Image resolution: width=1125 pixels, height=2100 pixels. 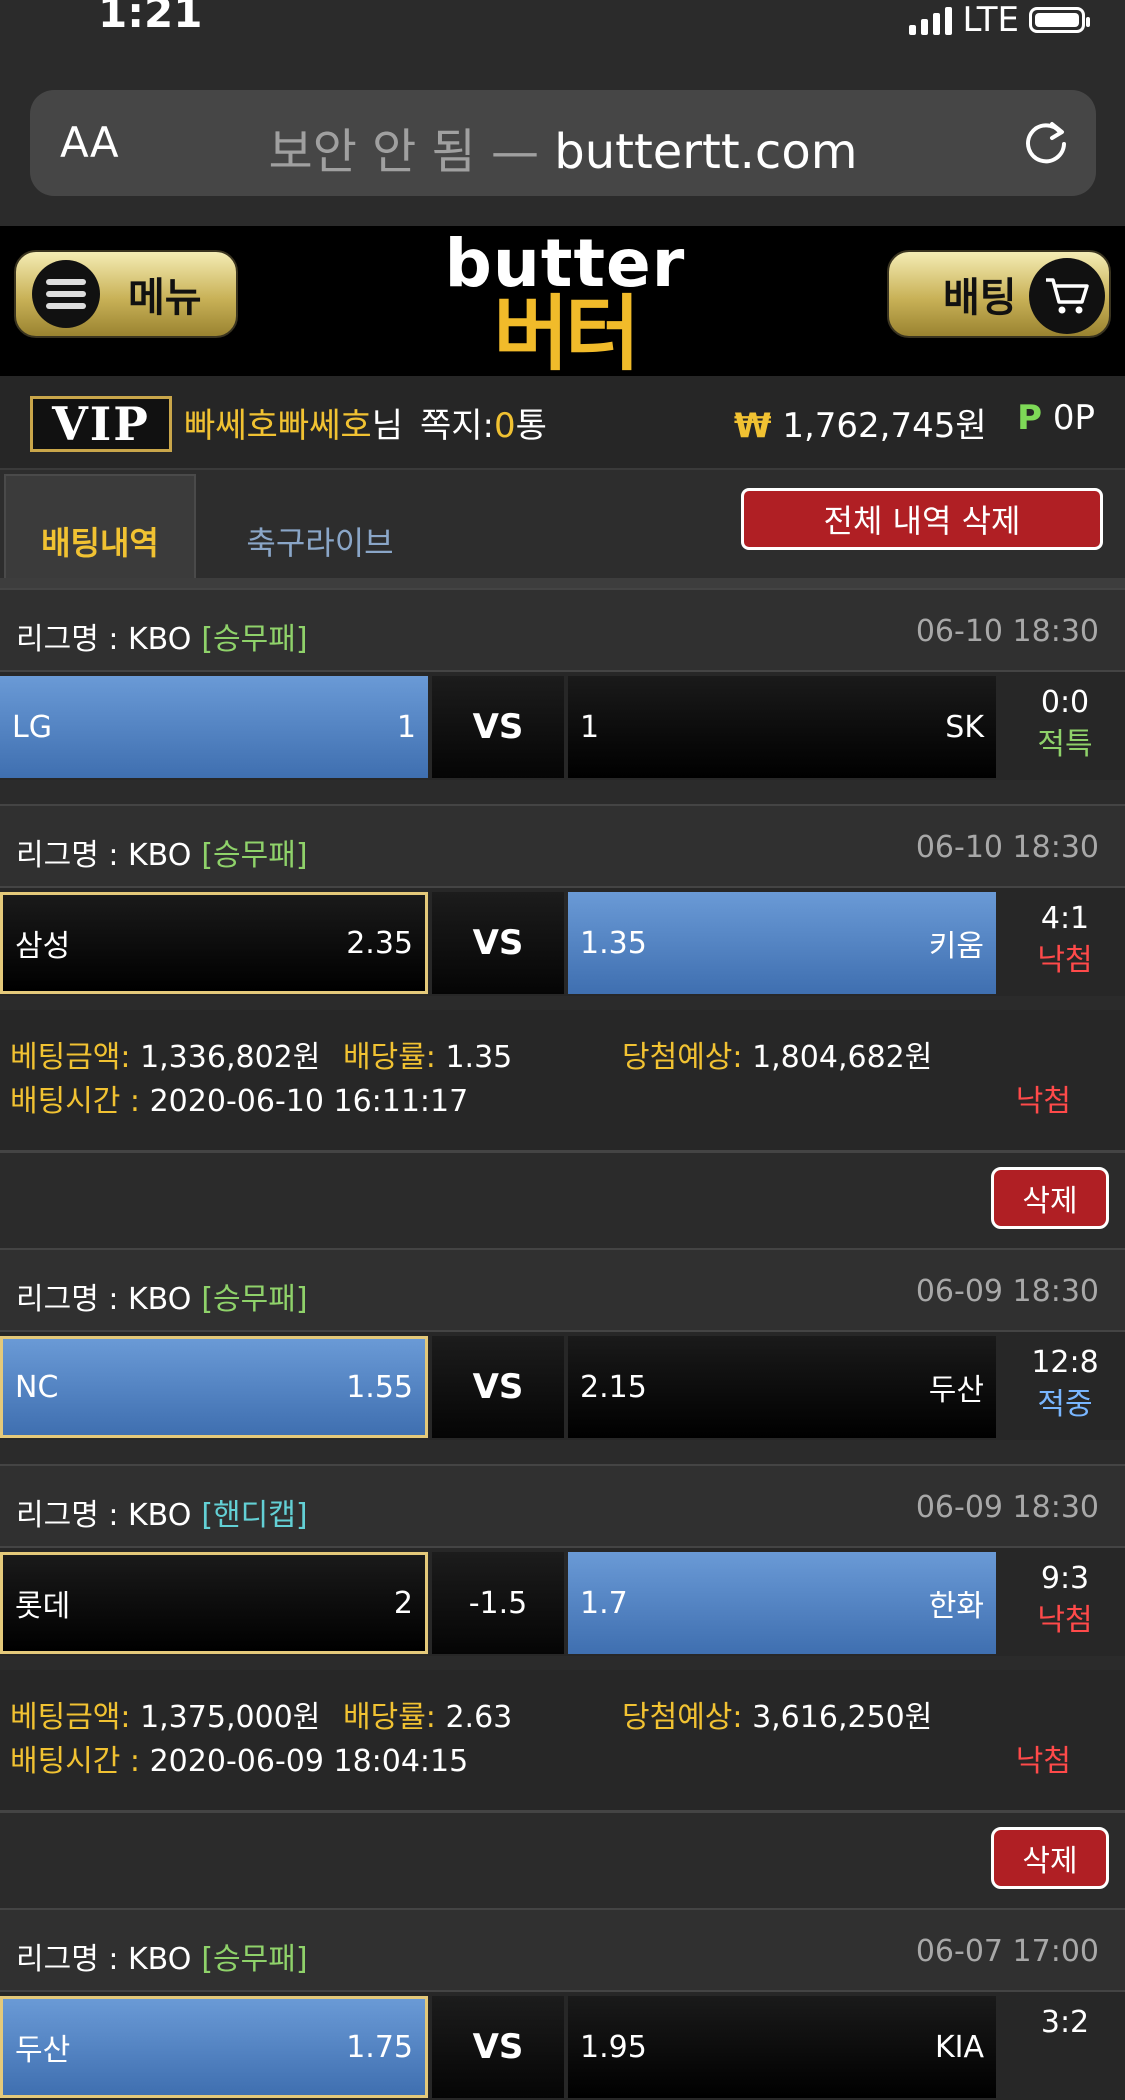 What do you see at coordinates (782, 727) in the screenshot?
I see `away-team-pick: 1 SK` at bounding box center [782, 727].